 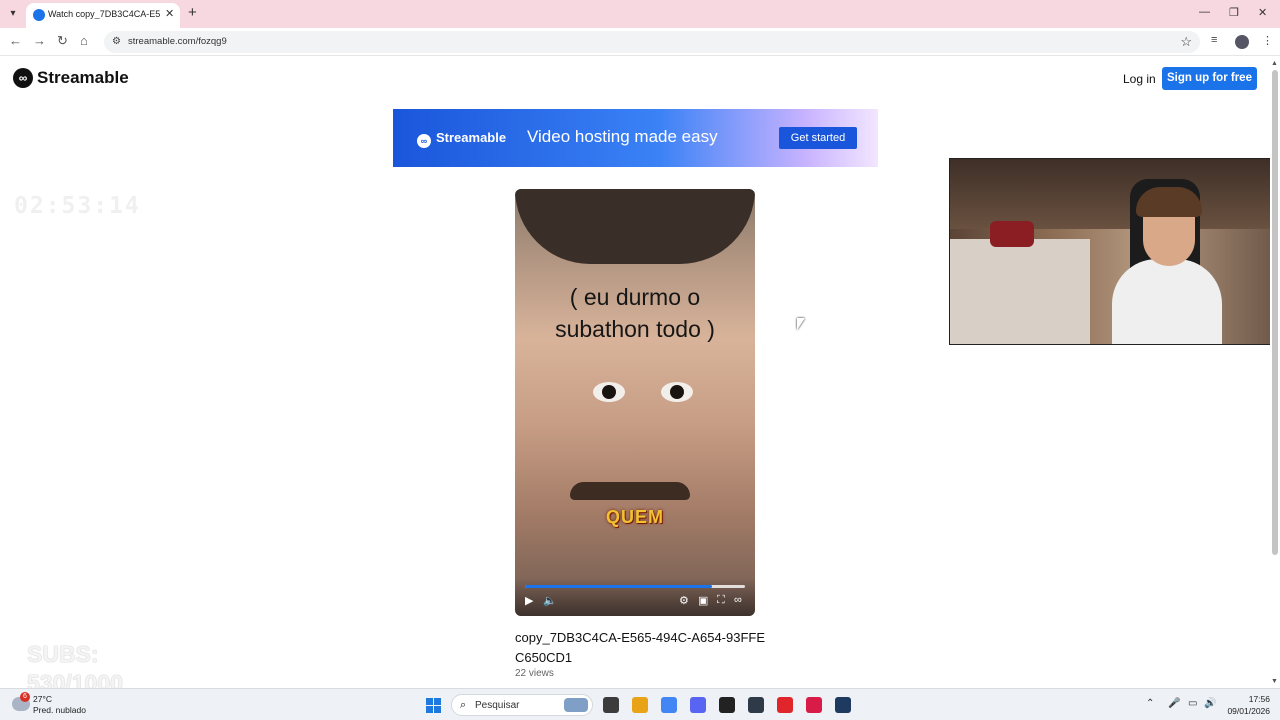 I want to click on tray-overflow-icon: ⌃, so click(x=1150, y=703).